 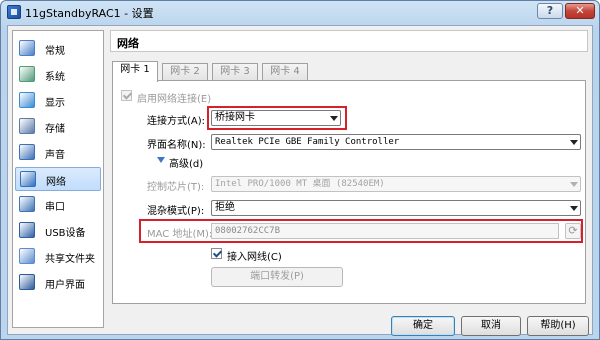 I want to click on sidebar-item-display: 显示, so click(x=58, y=101).